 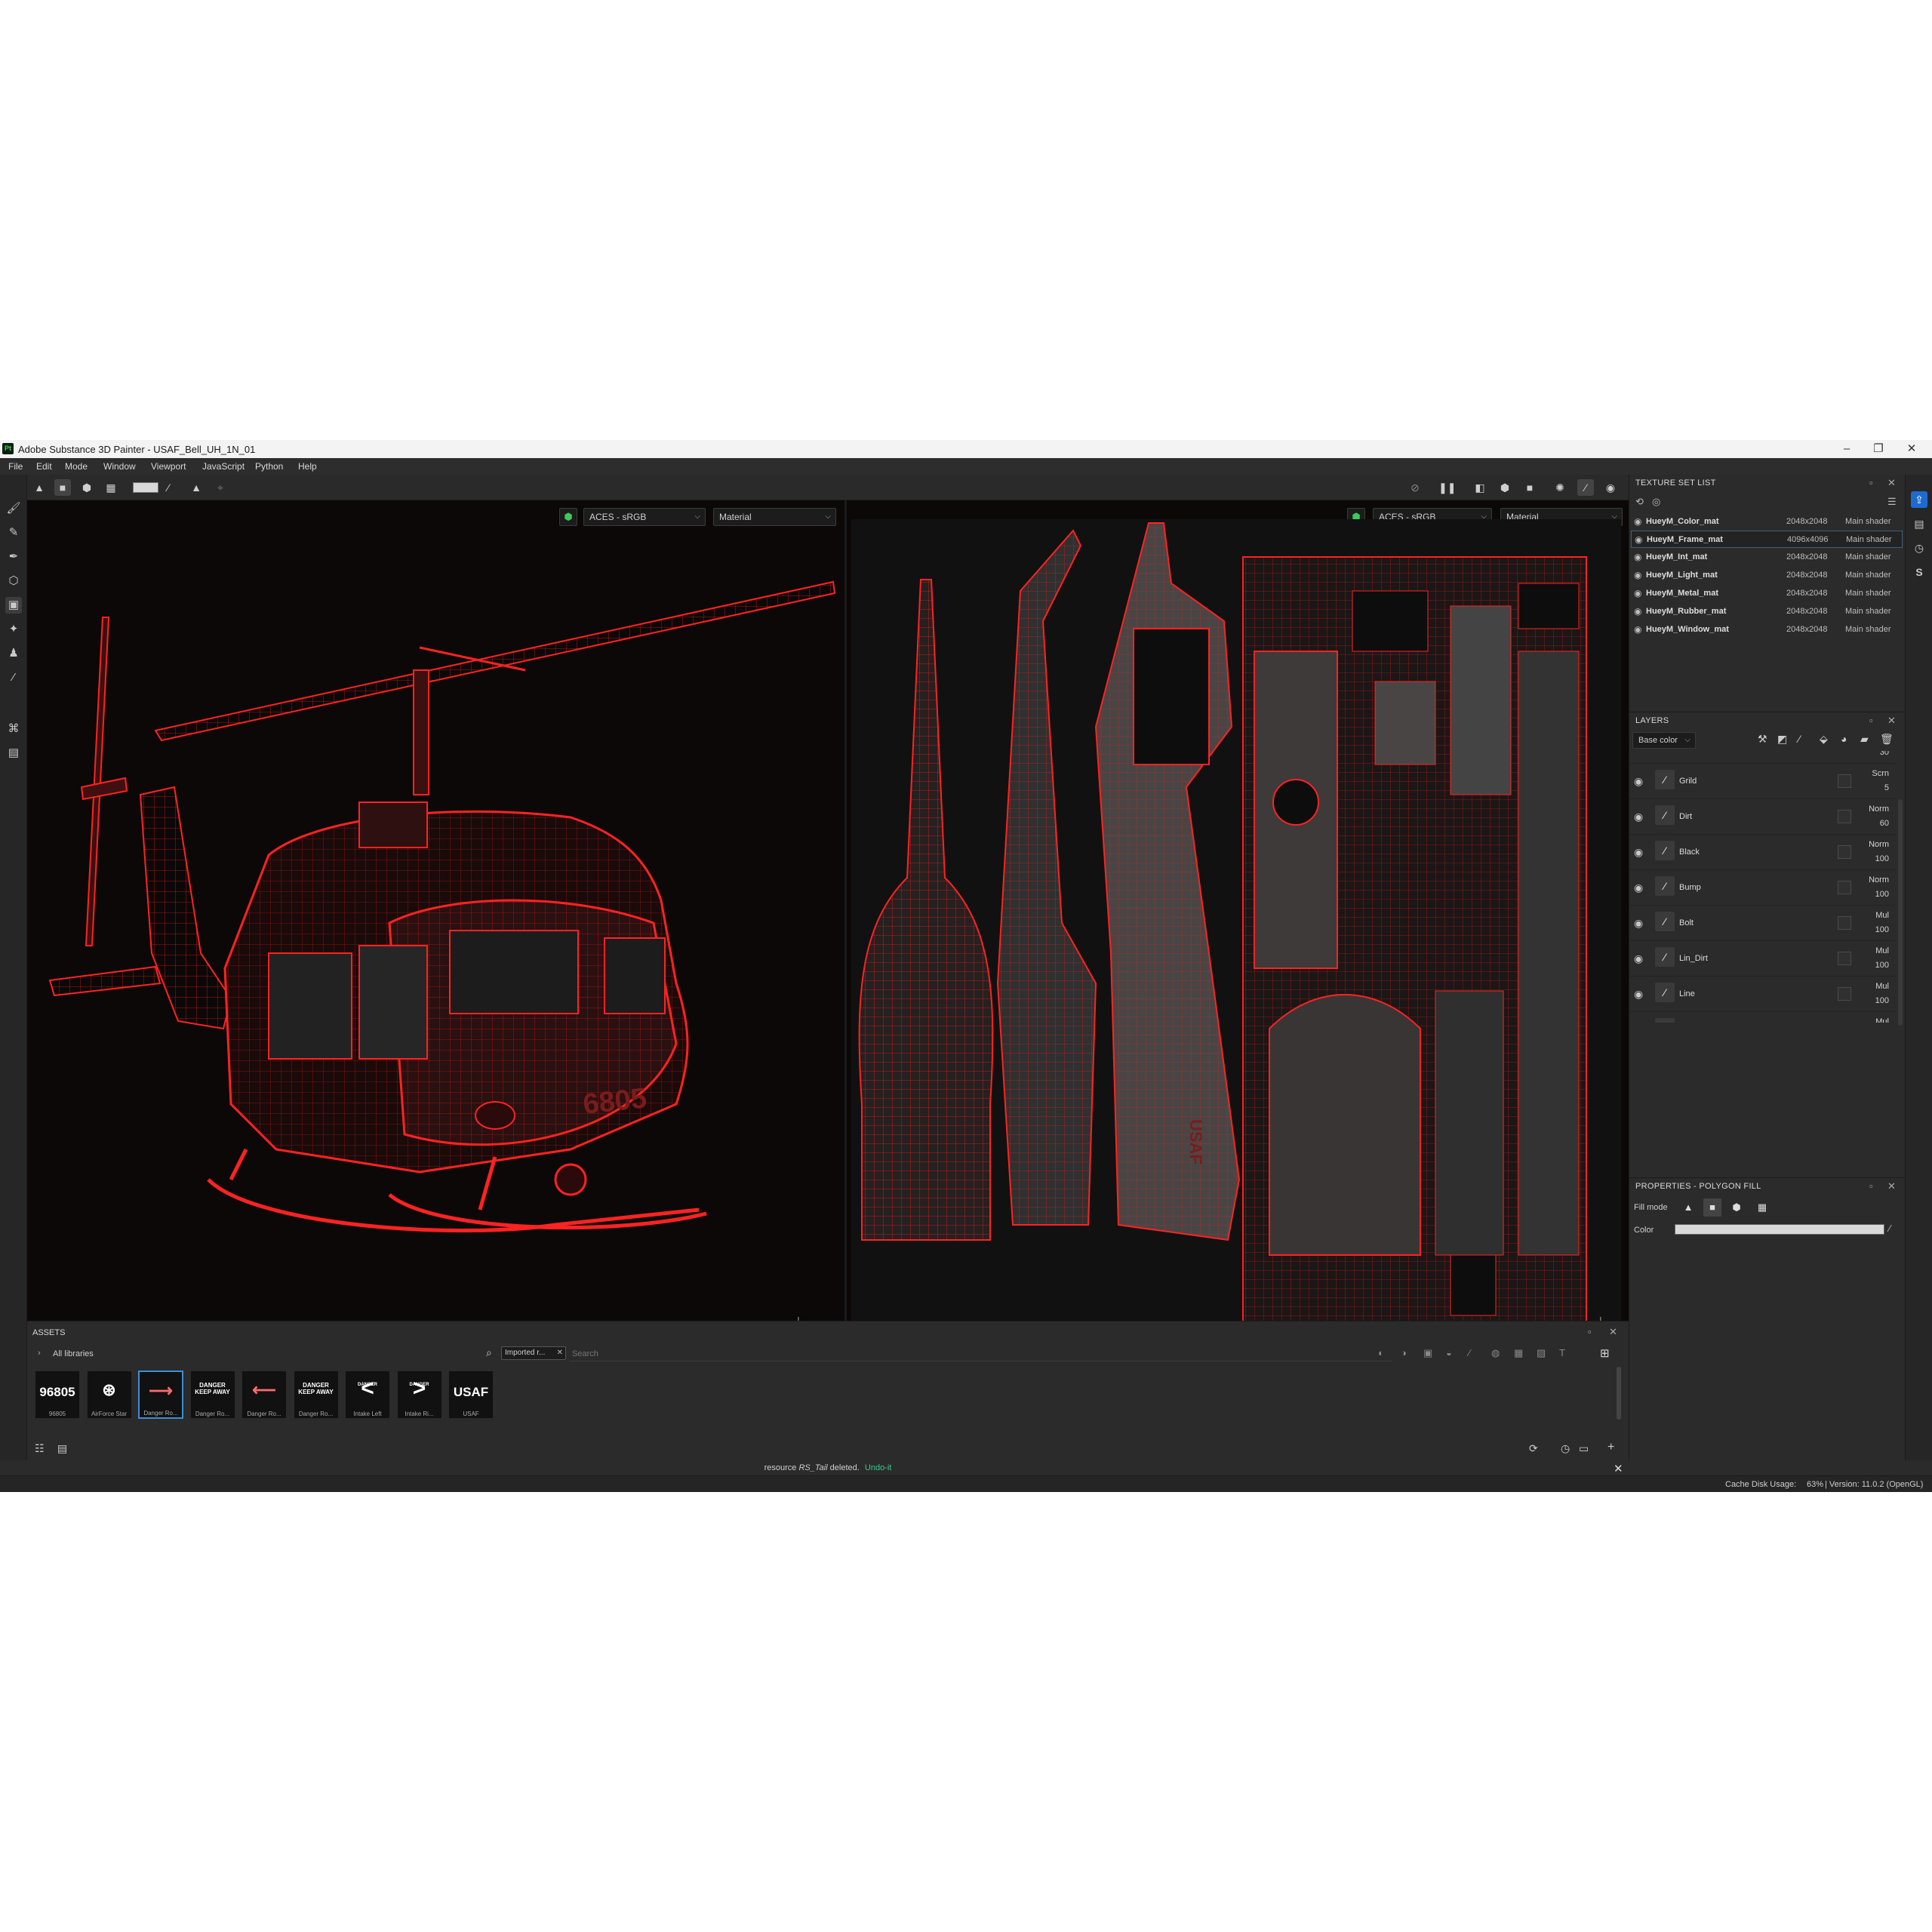 What do you see at coordinates (15, 466) in the screenshot?
I see `menu-file: File` at bounding box center [15, 466].